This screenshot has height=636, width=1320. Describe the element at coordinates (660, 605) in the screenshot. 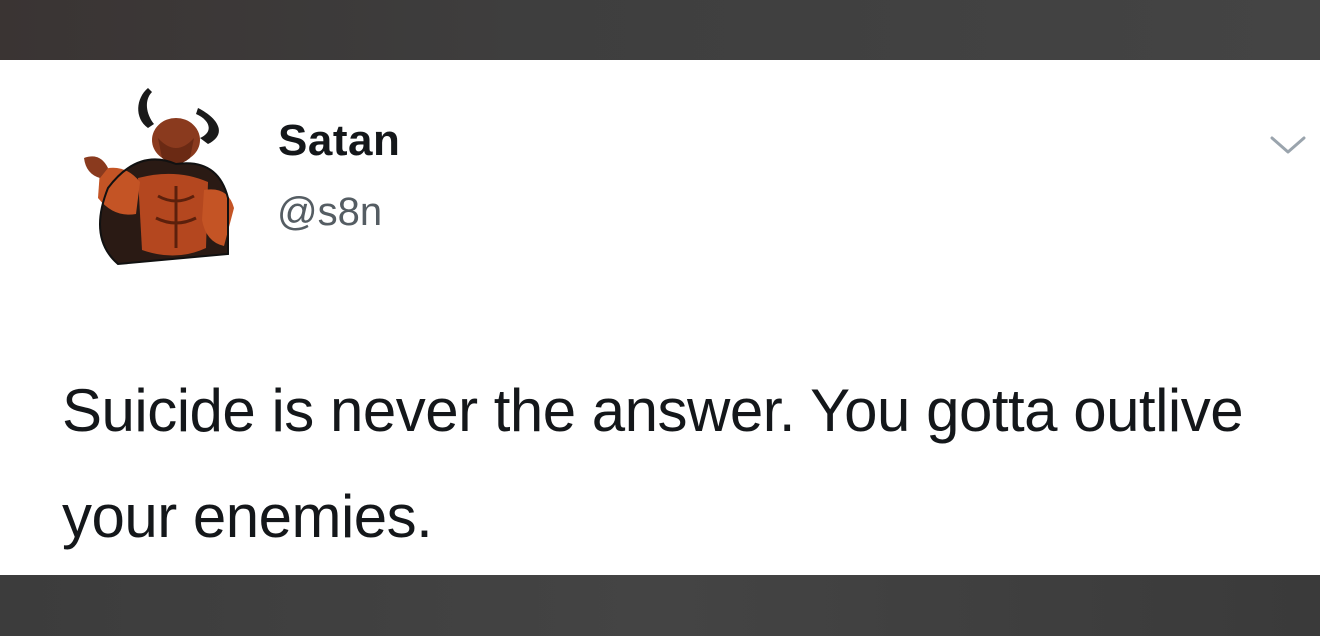

I see `bottom-frame-bar` at that location.